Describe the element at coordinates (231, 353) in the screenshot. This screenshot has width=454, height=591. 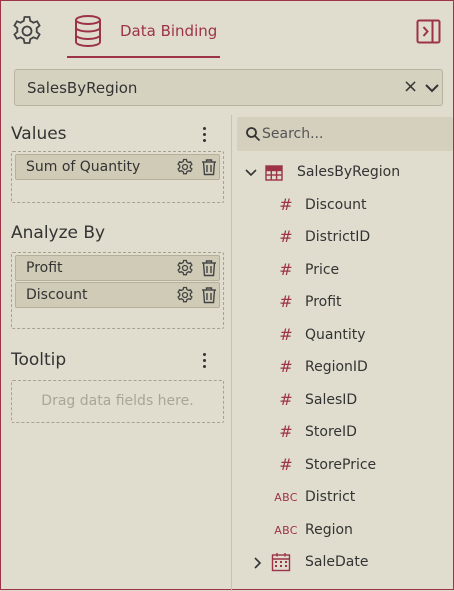
I see `panel-divider` at that location.